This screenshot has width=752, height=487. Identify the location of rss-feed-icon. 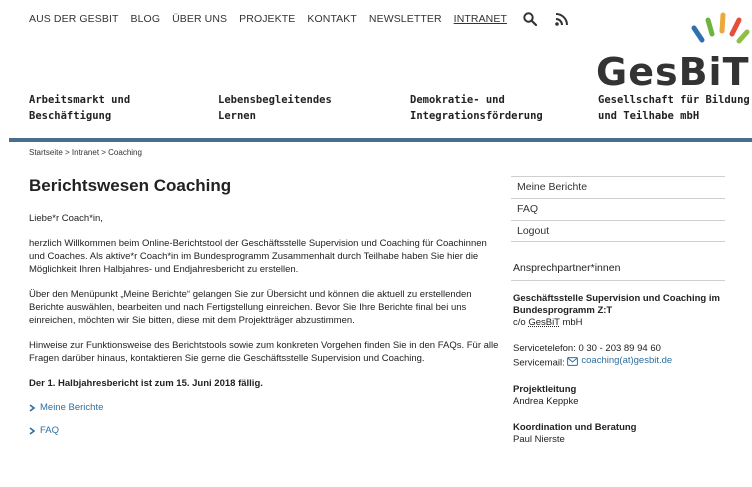
(561, 19).